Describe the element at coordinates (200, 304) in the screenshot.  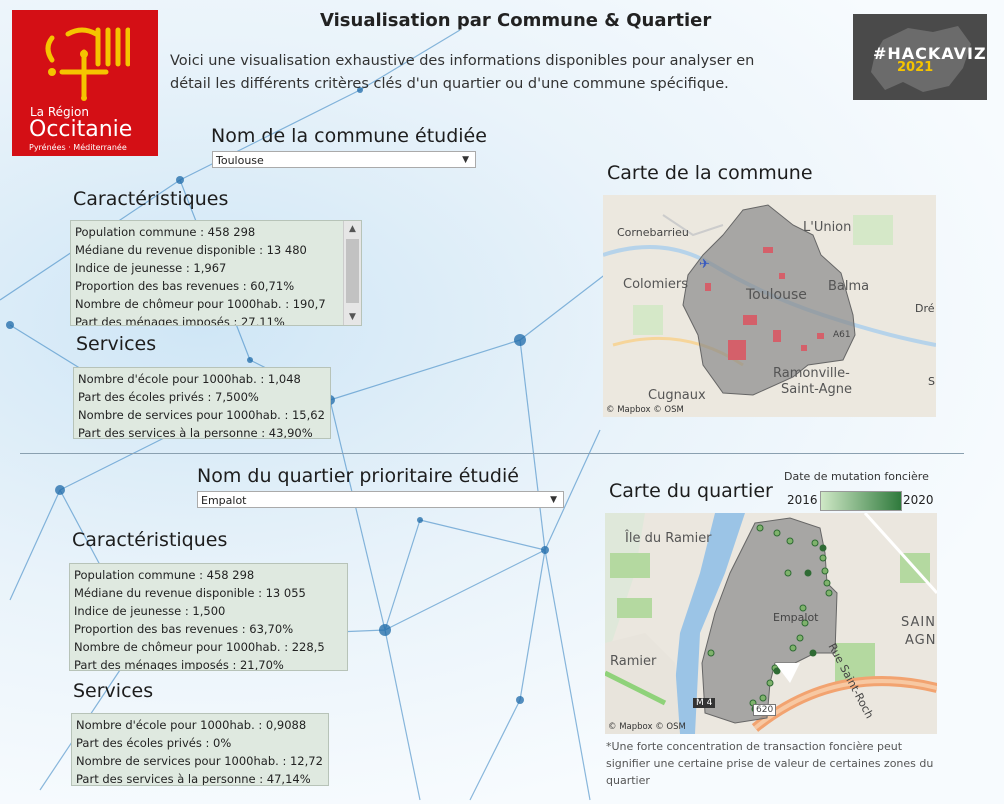
I see `list-item: Nombre de chômeur pour 1000hab. : 190,7` at that location.